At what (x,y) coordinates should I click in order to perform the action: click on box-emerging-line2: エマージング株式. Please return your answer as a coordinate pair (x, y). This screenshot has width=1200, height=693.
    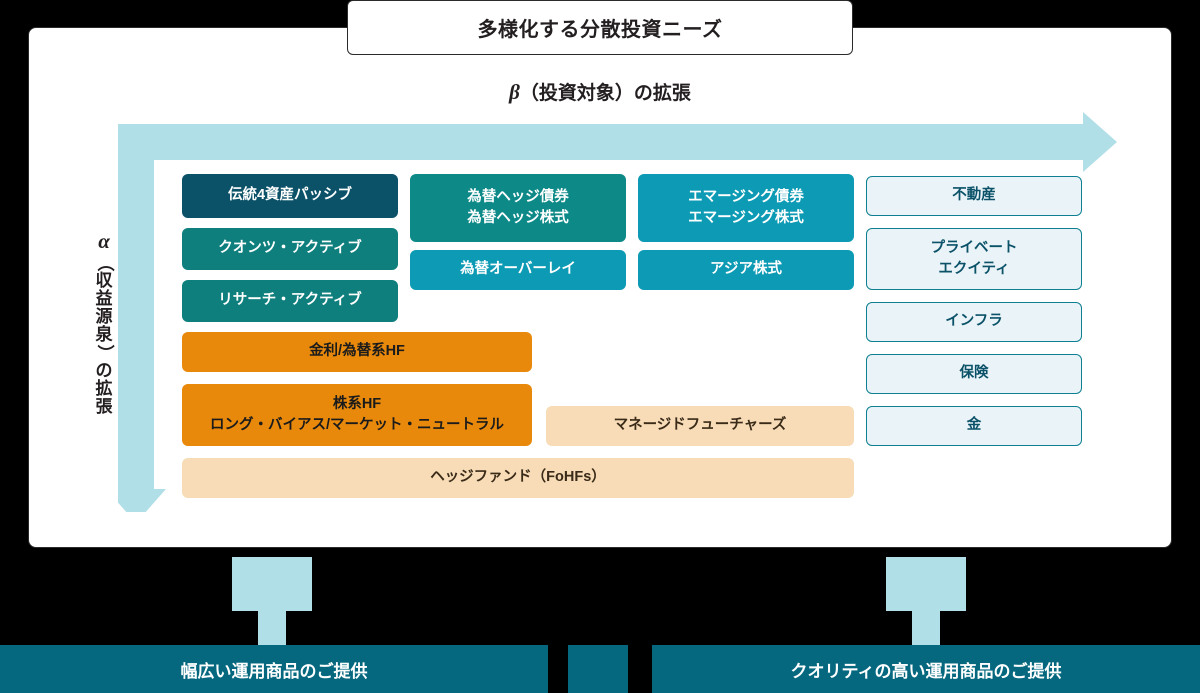
    Looking at the image, I should click on (746, 218).